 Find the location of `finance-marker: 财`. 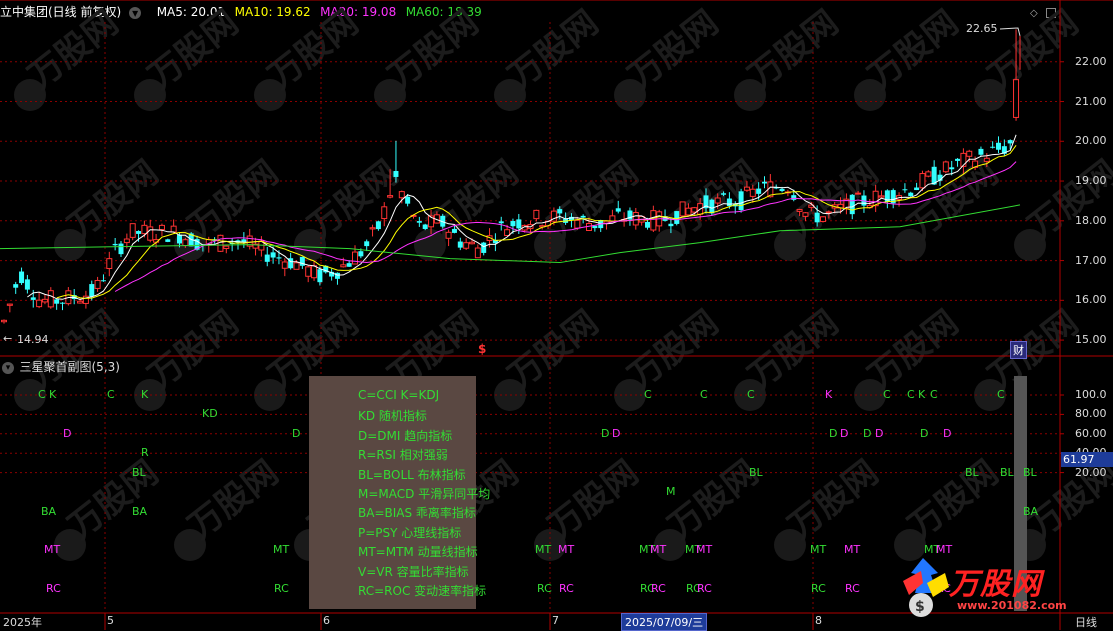

finance-marker: 财 is located at coordinates (1018, 350).